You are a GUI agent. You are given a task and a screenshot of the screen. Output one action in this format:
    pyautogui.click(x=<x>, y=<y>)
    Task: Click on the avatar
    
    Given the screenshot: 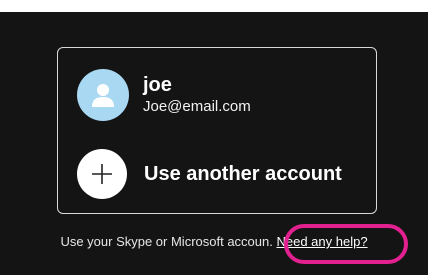 What is the action you would take?
    pyautogui.click(x=103, y=95)
    